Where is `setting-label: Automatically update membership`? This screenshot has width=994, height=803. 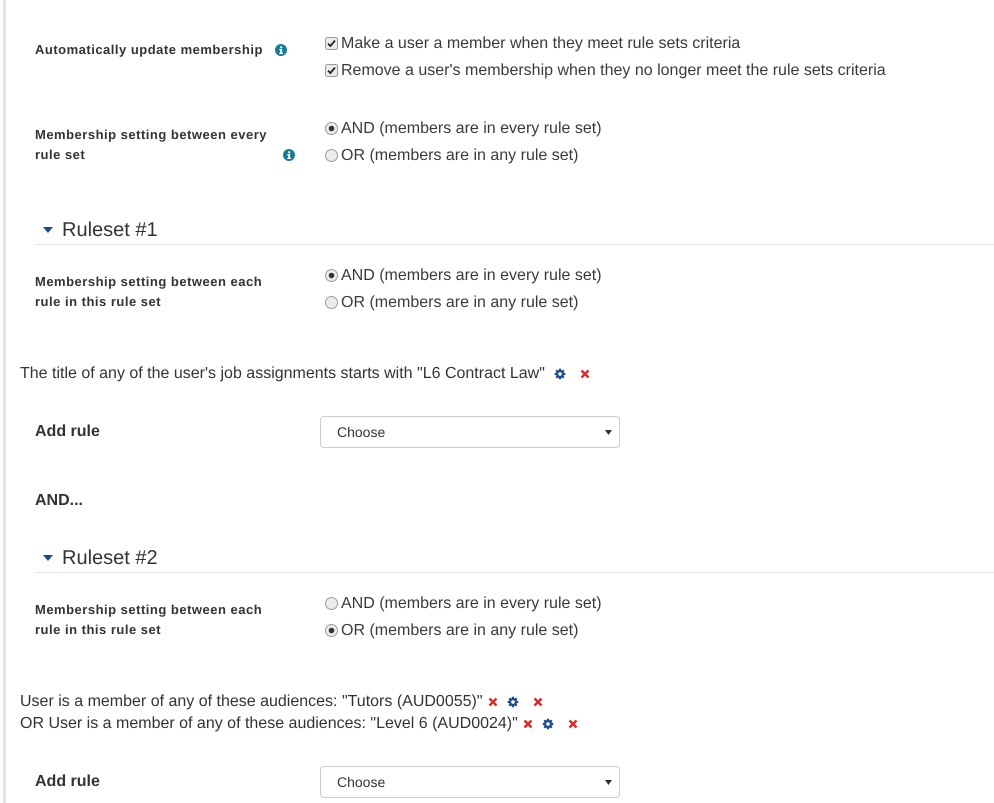 setting-label: Automatically update membership is located at coordinates (149, 50).